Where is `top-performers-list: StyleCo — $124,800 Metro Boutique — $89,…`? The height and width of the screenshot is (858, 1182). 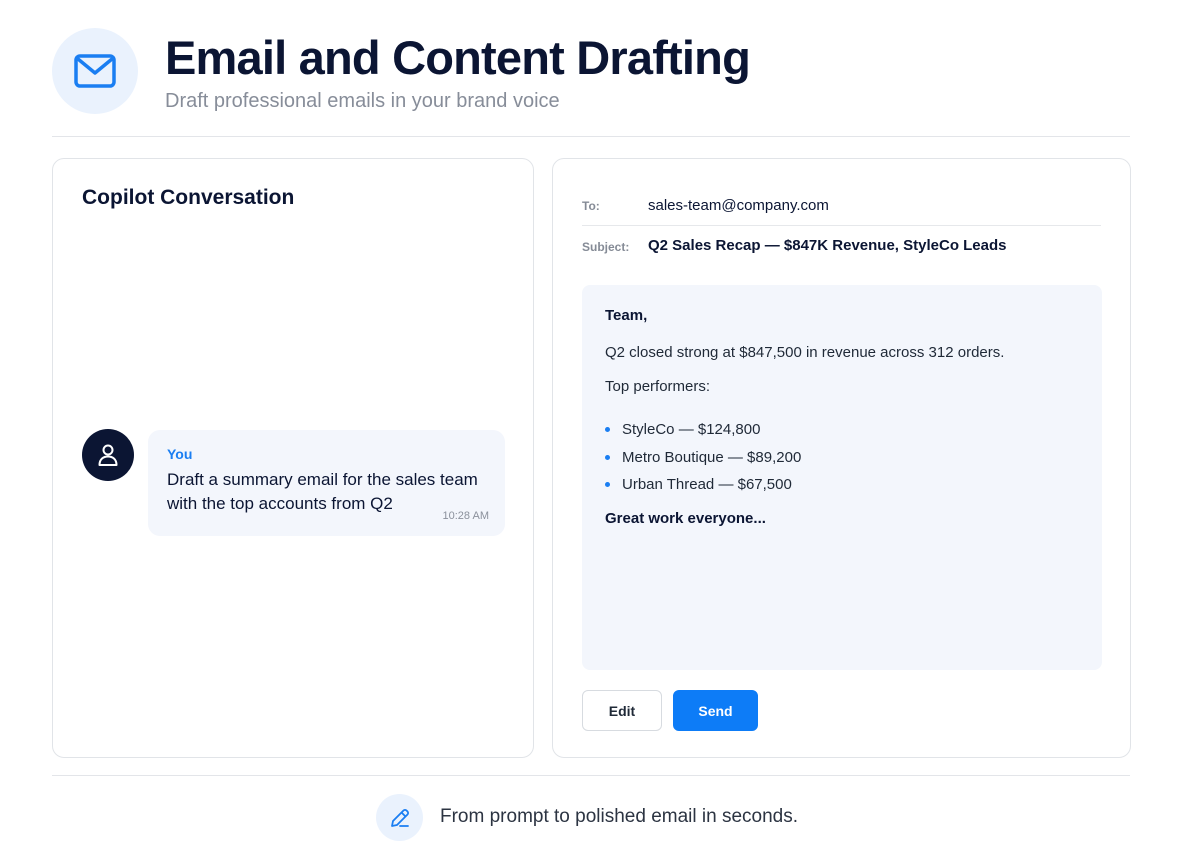
top-performers-list: StyleCo — $124,800 Metro Boutique — $89,… is located at coordinates (703, 457).